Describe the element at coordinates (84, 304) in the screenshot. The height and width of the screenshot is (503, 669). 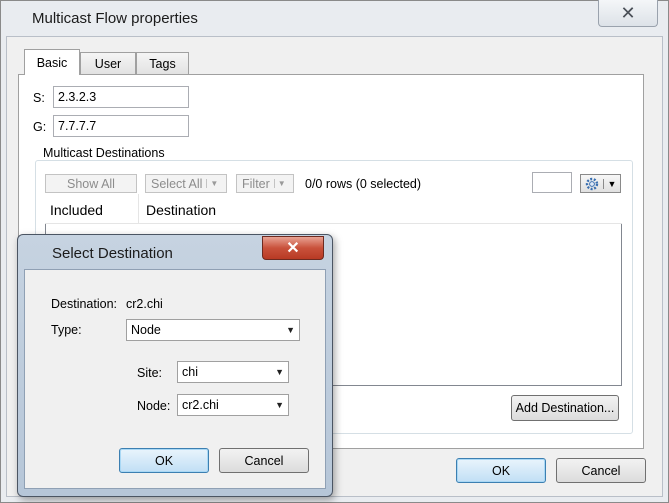
I see `destination-label: Destination:` at that location.